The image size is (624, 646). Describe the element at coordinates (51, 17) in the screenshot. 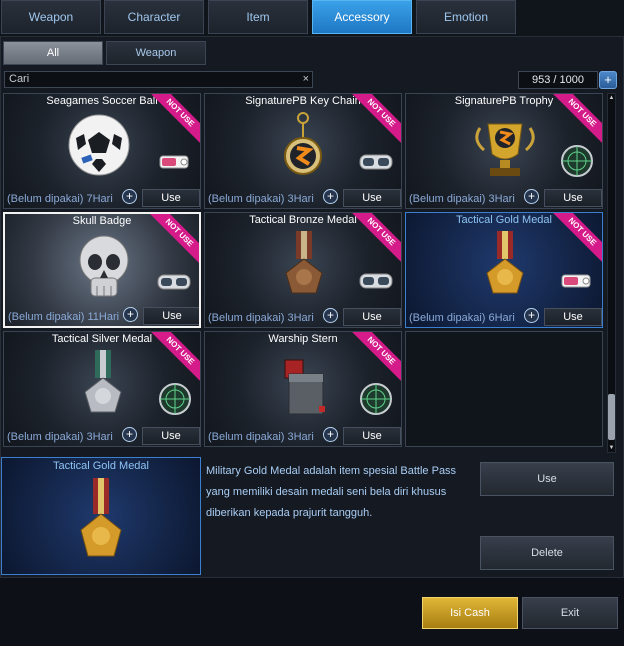

I see `tab-weapon: Weapon` at that location.